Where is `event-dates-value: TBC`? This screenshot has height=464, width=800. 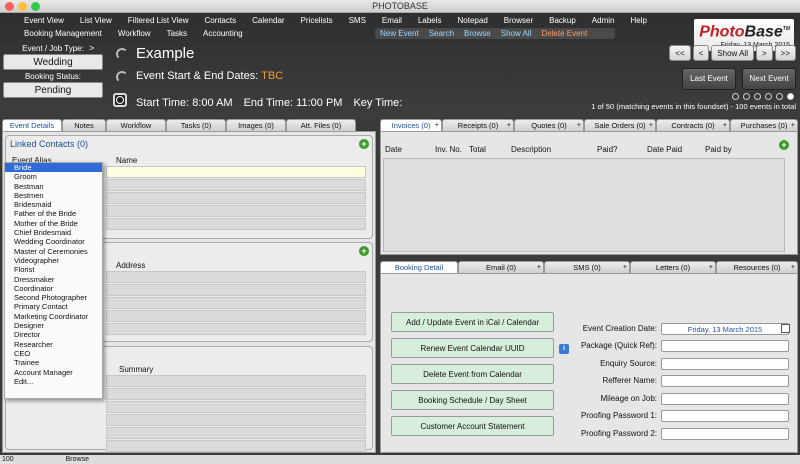
event-dates-value: TBC is located at coordinates (272, 76).